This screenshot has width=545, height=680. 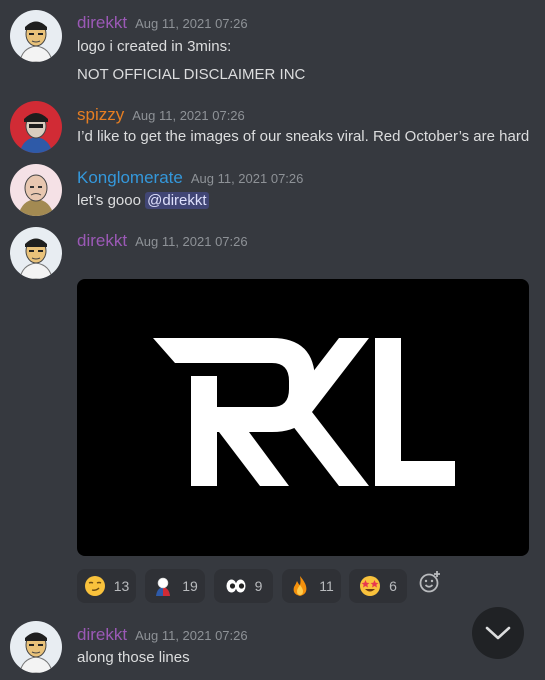 I want to click on avatar-spizzy-image, so click(x=36, y=127).